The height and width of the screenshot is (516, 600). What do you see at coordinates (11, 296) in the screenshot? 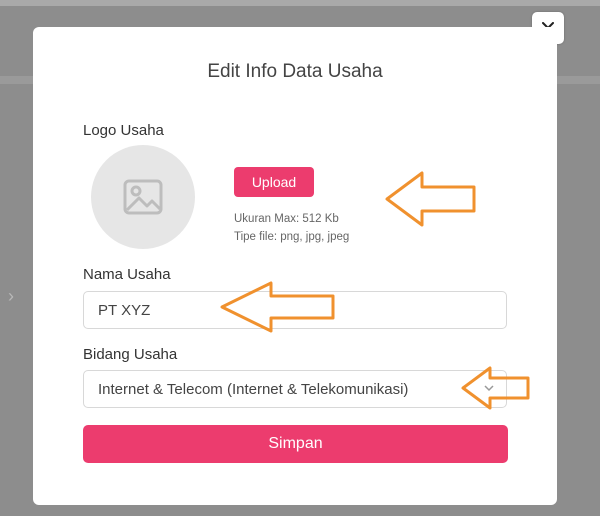
I see `backdrop-chevron-icon: ›` at bounding box center [11, 296].